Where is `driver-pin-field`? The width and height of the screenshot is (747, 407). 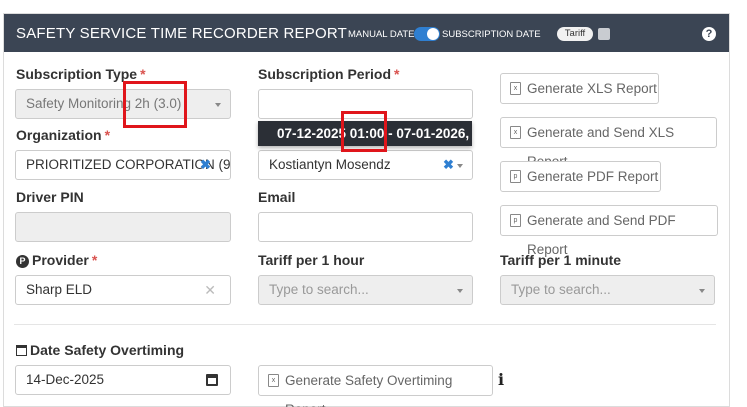
driver-pin-field is located at coordinates (123, 227).